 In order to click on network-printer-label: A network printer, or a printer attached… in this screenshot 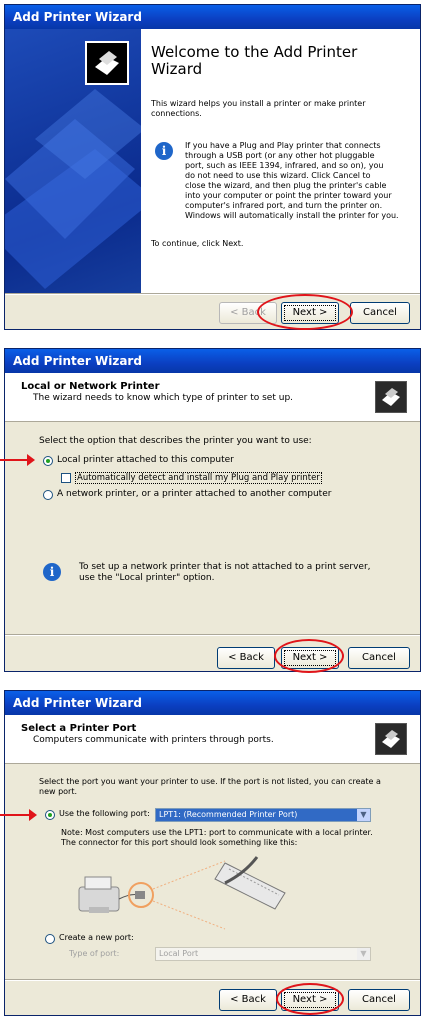, I will do `click(194, 494)`.